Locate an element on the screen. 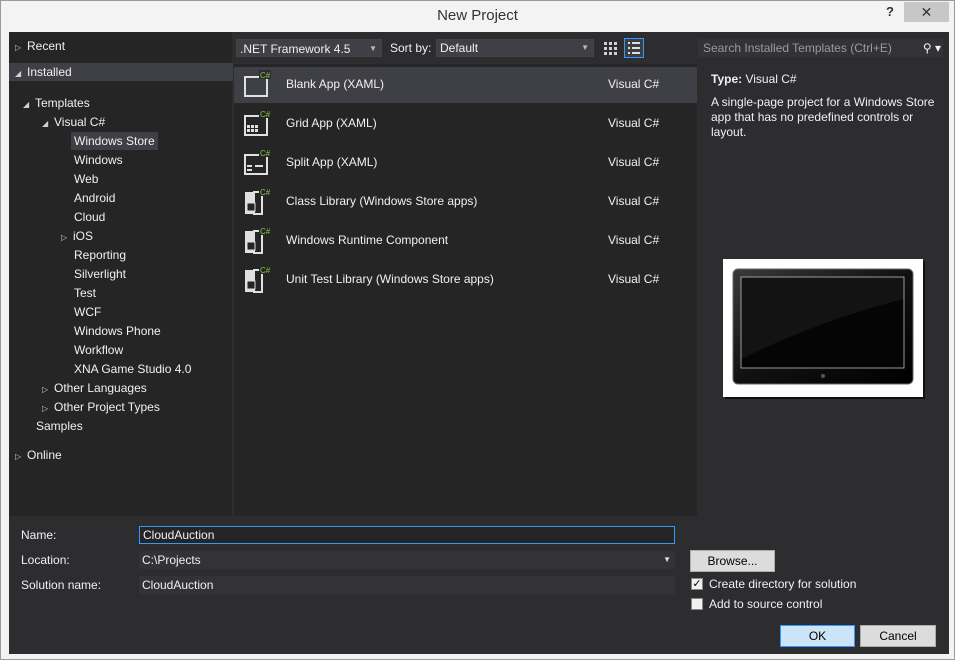 The width and height of the screenshot is (955, 660). tree-item-windows: Windows is located at coordinates (98, 160).